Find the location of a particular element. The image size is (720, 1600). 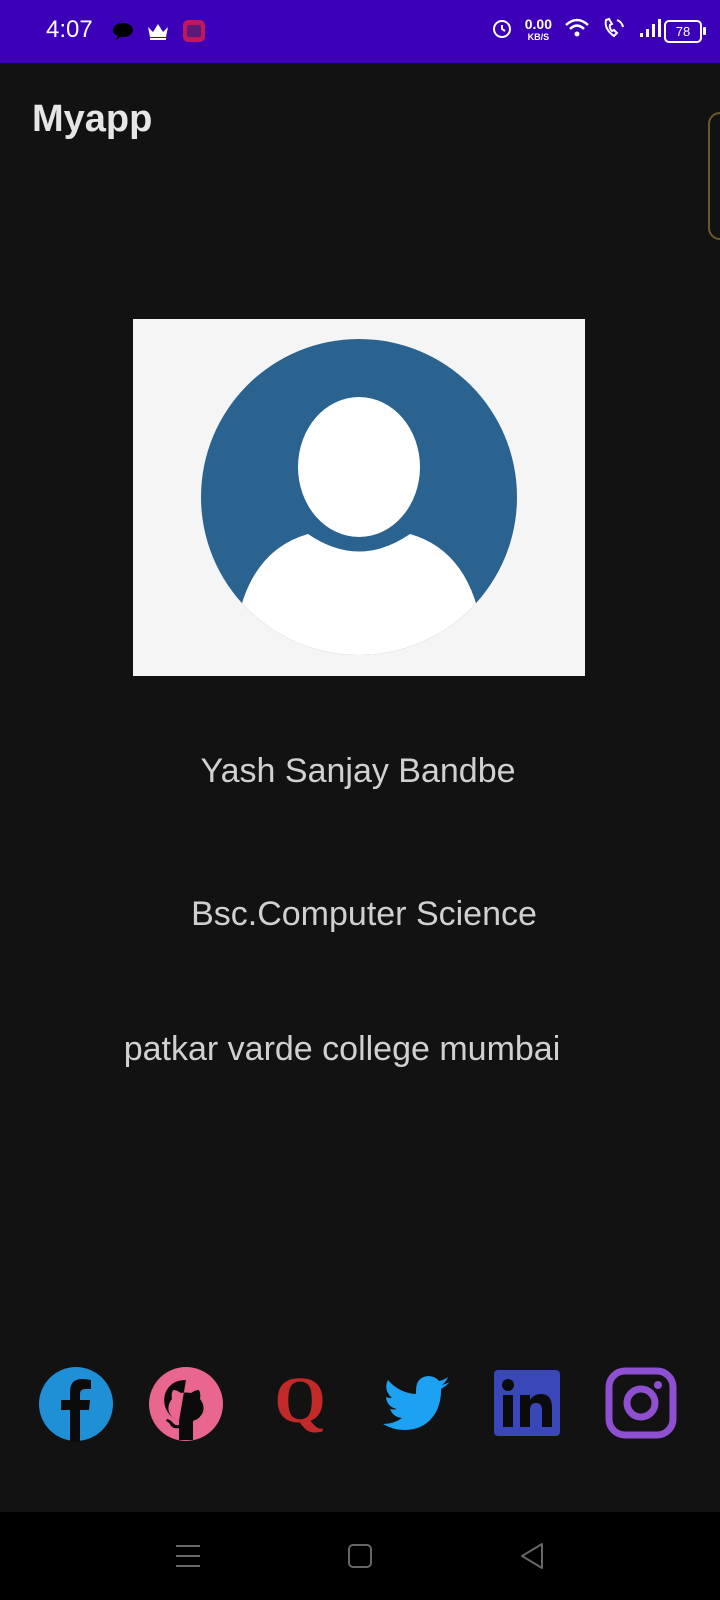

status-time: 4:07 is located at coordinates (69, 29).